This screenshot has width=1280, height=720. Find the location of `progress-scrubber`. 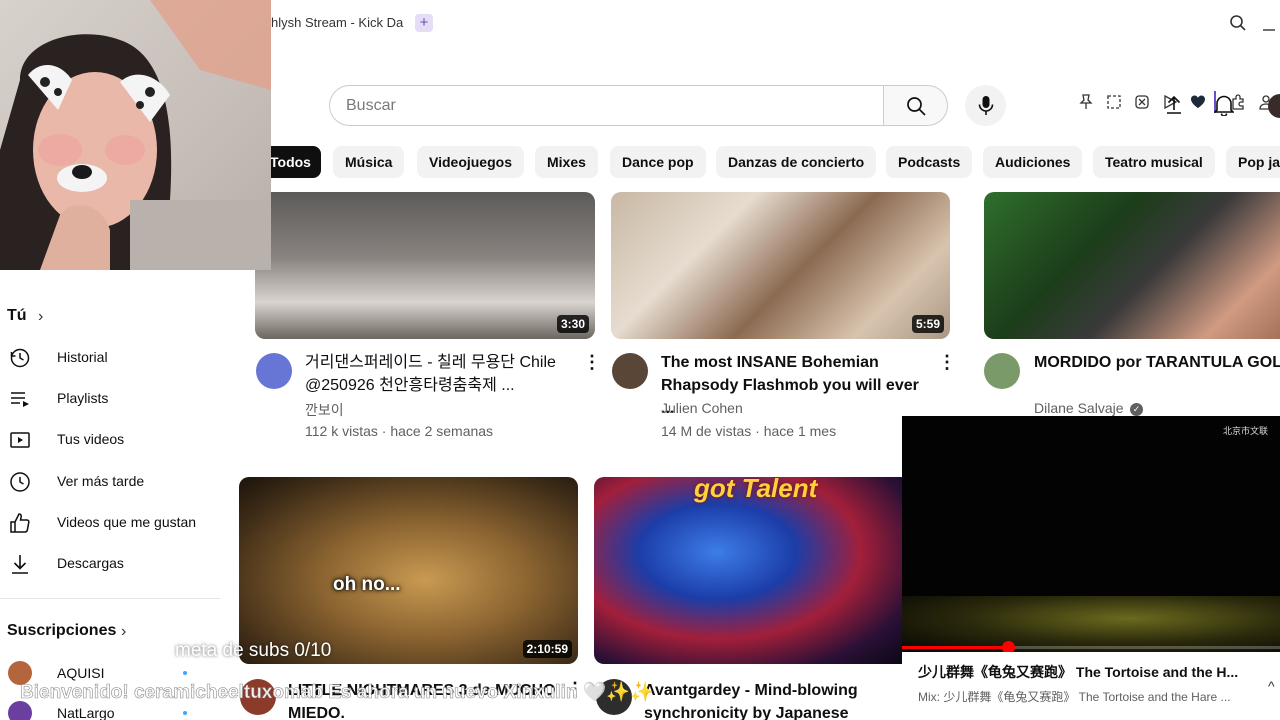

progress-scrubber is located at coordinates (1008, 646).